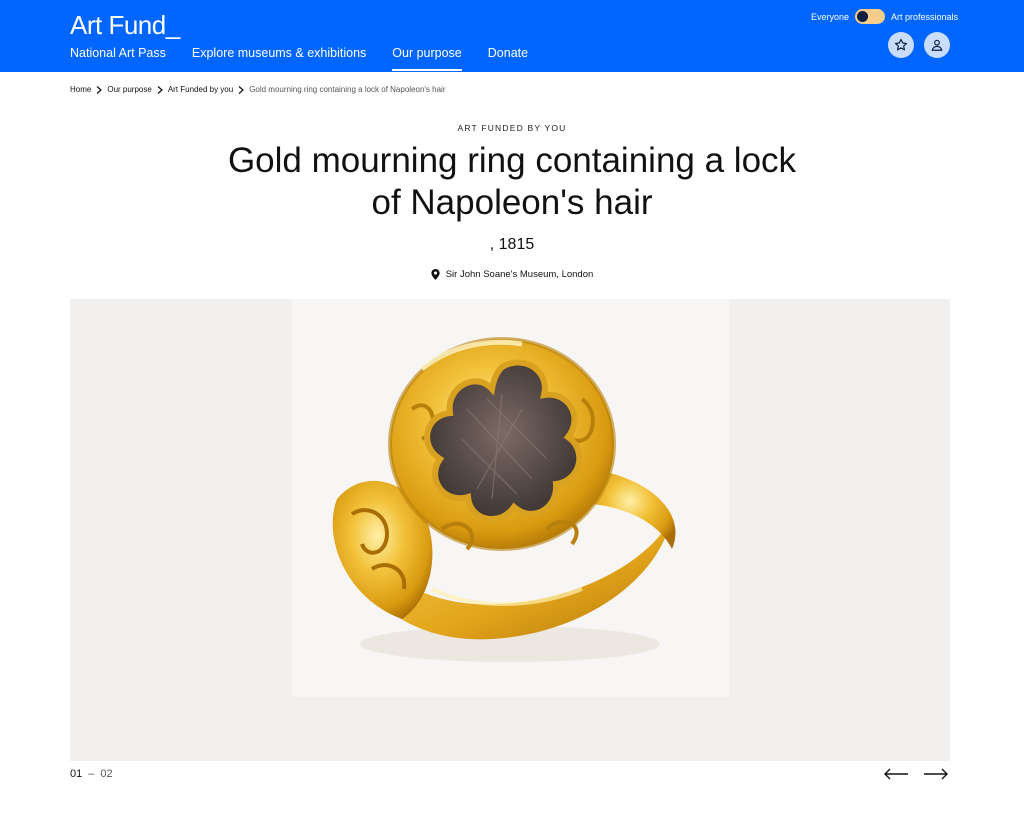 Image resolution: width=1024 pixels, height=813 pixels. I want to click on favourites-button, so click(901, 45).